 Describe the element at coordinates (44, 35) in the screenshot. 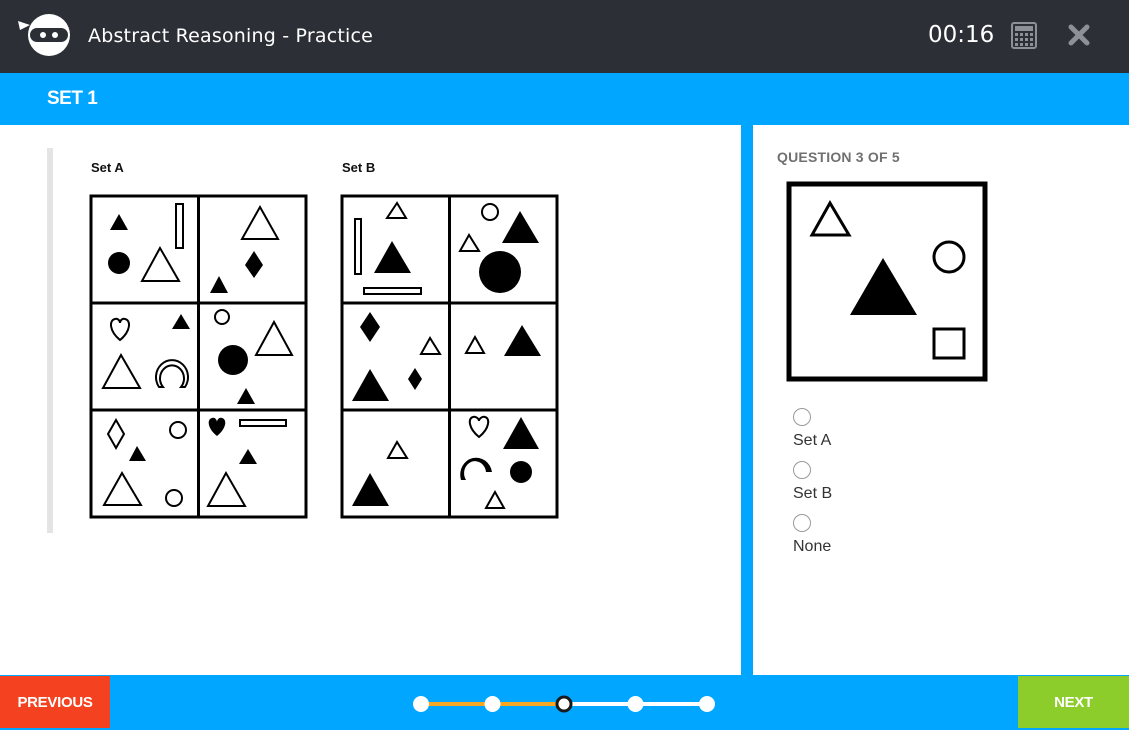

I see `ninja-logo-icon` at that location.